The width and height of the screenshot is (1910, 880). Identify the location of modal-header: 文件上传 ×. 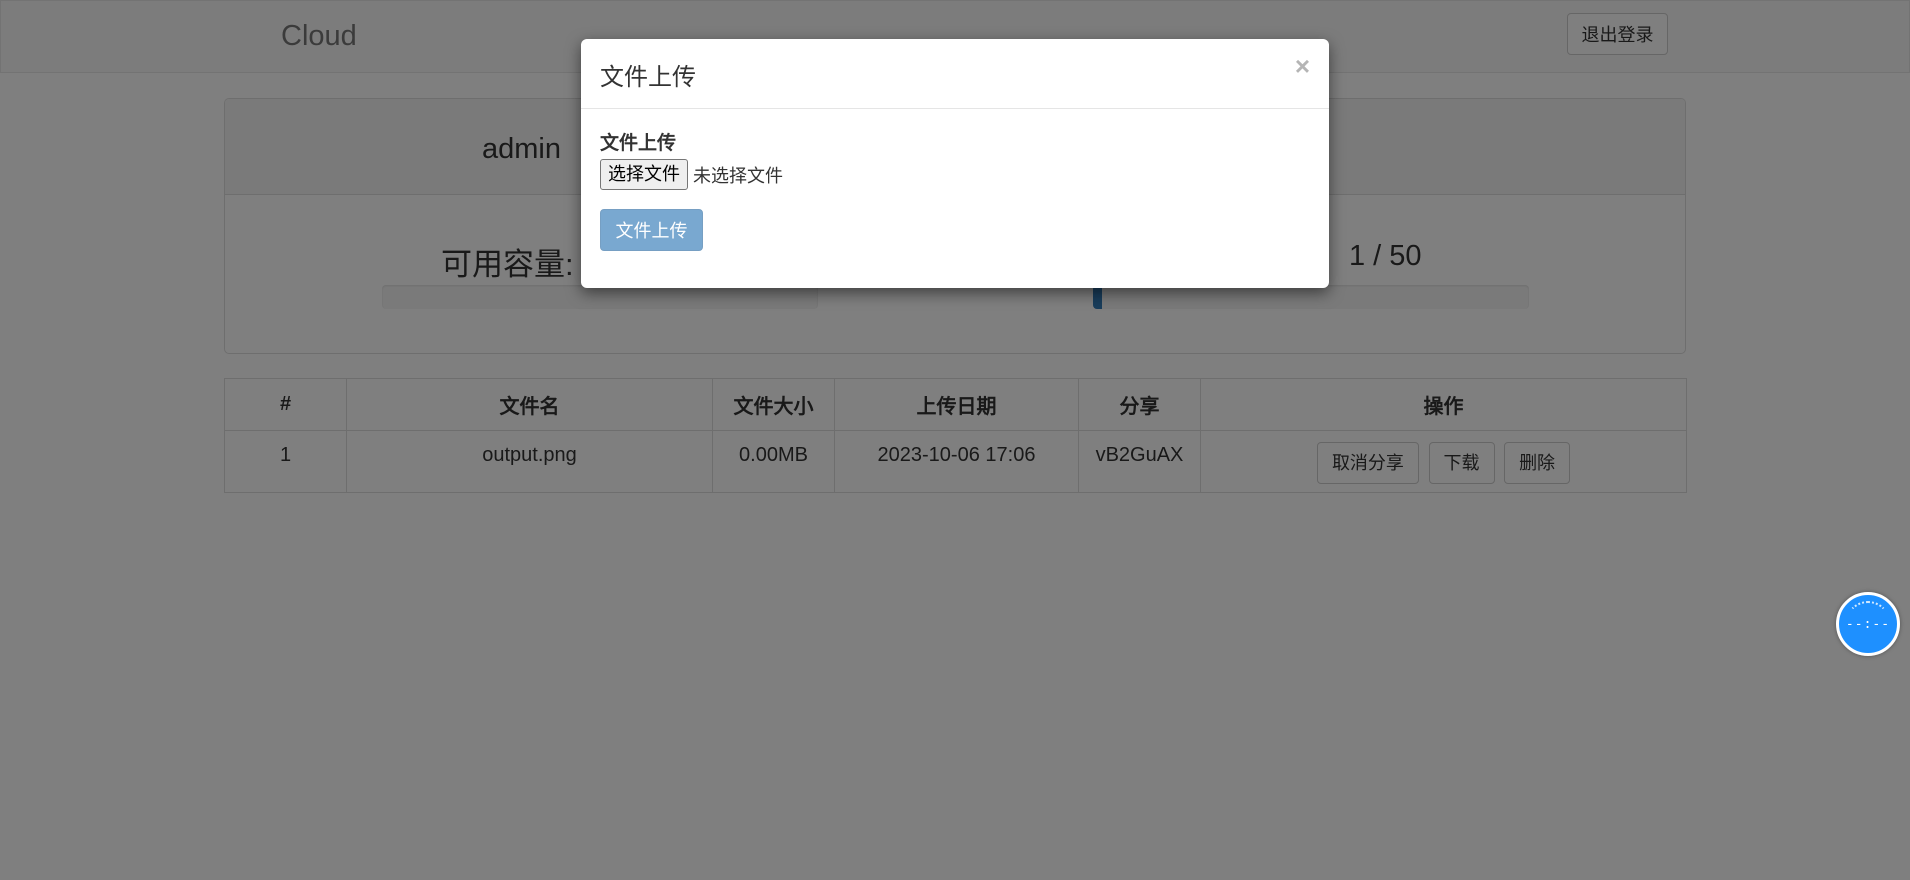
(955, 74).